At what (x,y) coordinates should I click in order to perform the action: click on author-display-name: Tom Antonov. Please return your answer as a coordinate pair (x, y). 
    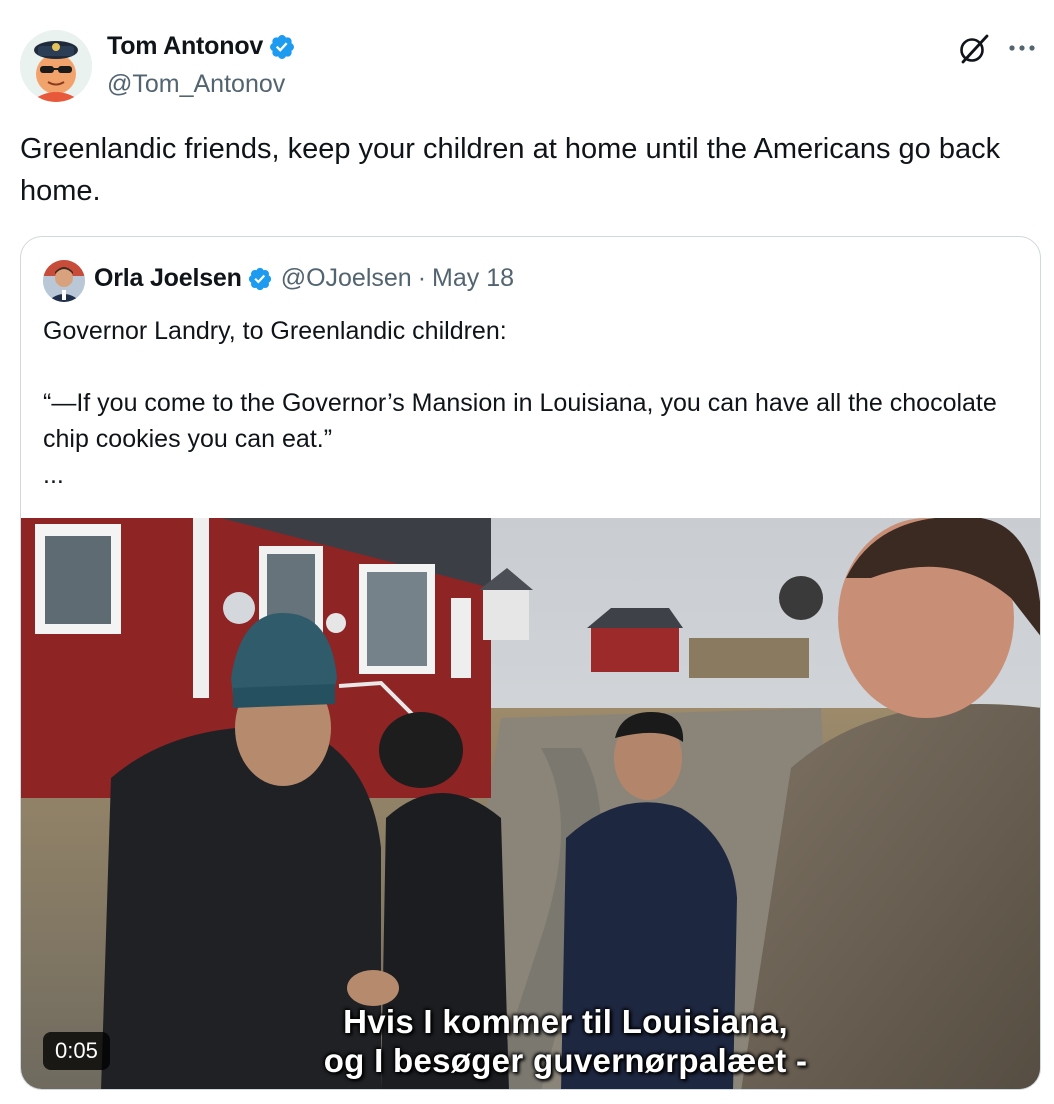
    Looking at the image, I should click on (185, 46).